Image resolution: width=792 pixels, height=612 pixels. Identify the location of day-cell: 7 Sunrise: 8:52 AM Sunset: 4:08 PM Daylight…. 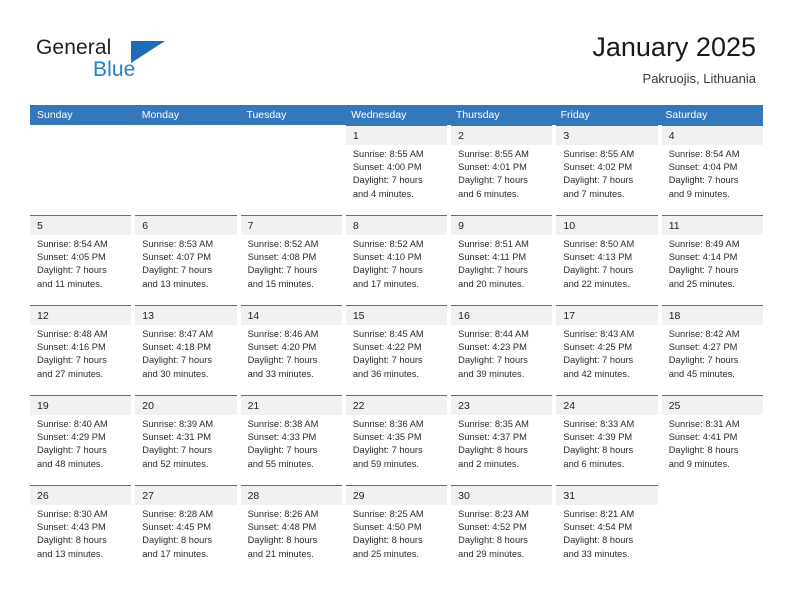
(291, 260).